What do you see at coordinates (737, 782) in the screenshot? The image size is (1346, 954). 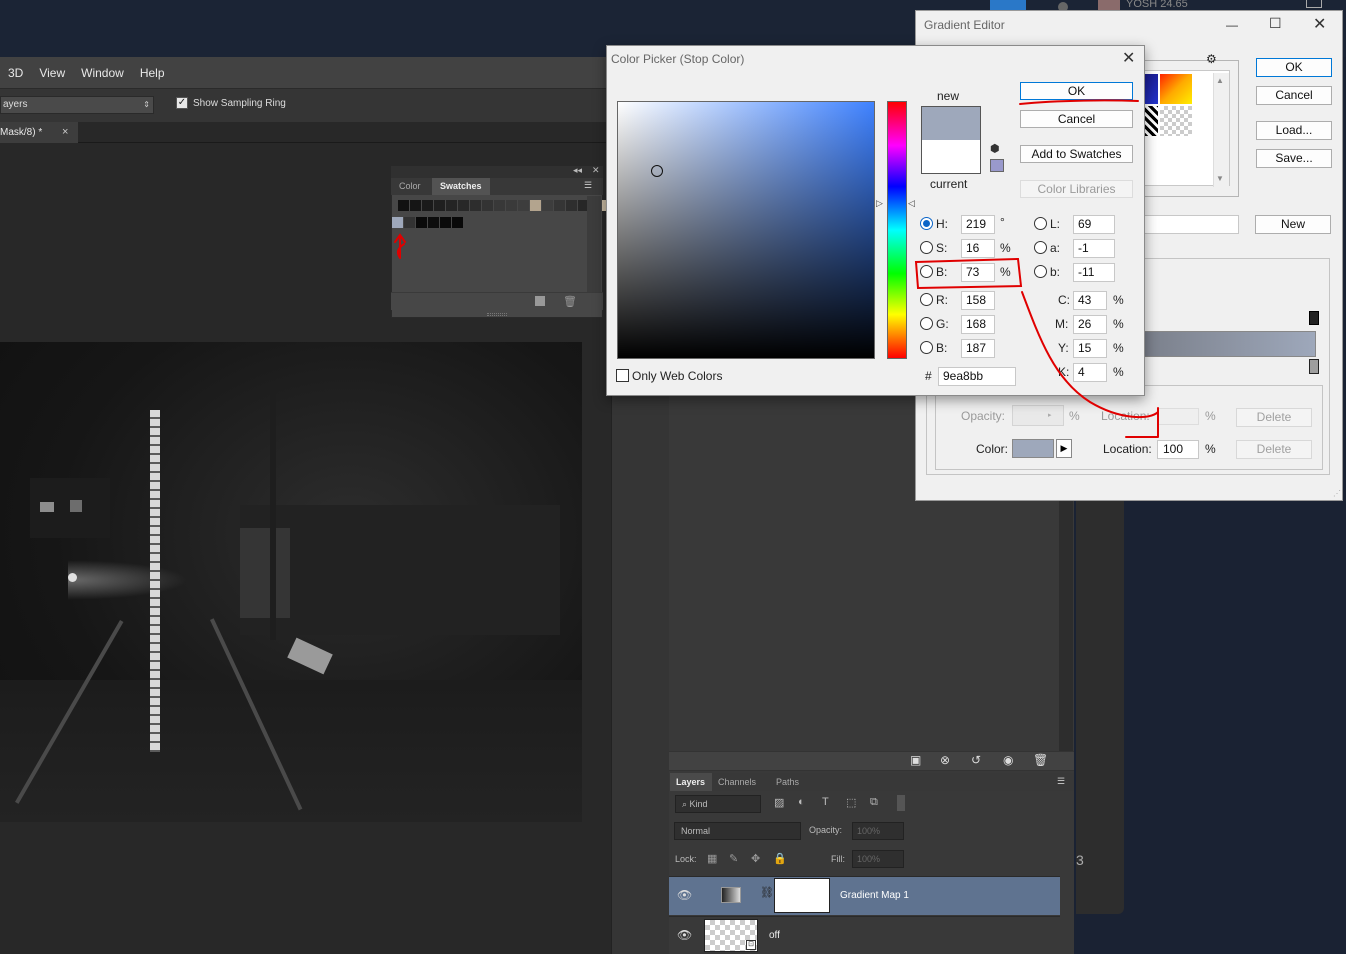 I see `tab-channels: Channels` at bounding box center [737, 782].